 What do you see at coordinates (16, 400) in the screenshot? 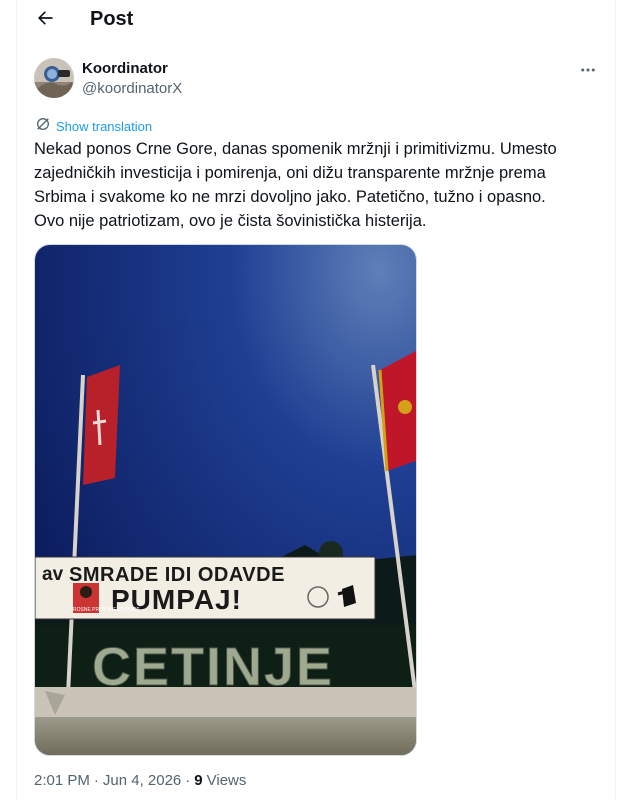
I see `column-border-left` at bounding box center [16, 400].